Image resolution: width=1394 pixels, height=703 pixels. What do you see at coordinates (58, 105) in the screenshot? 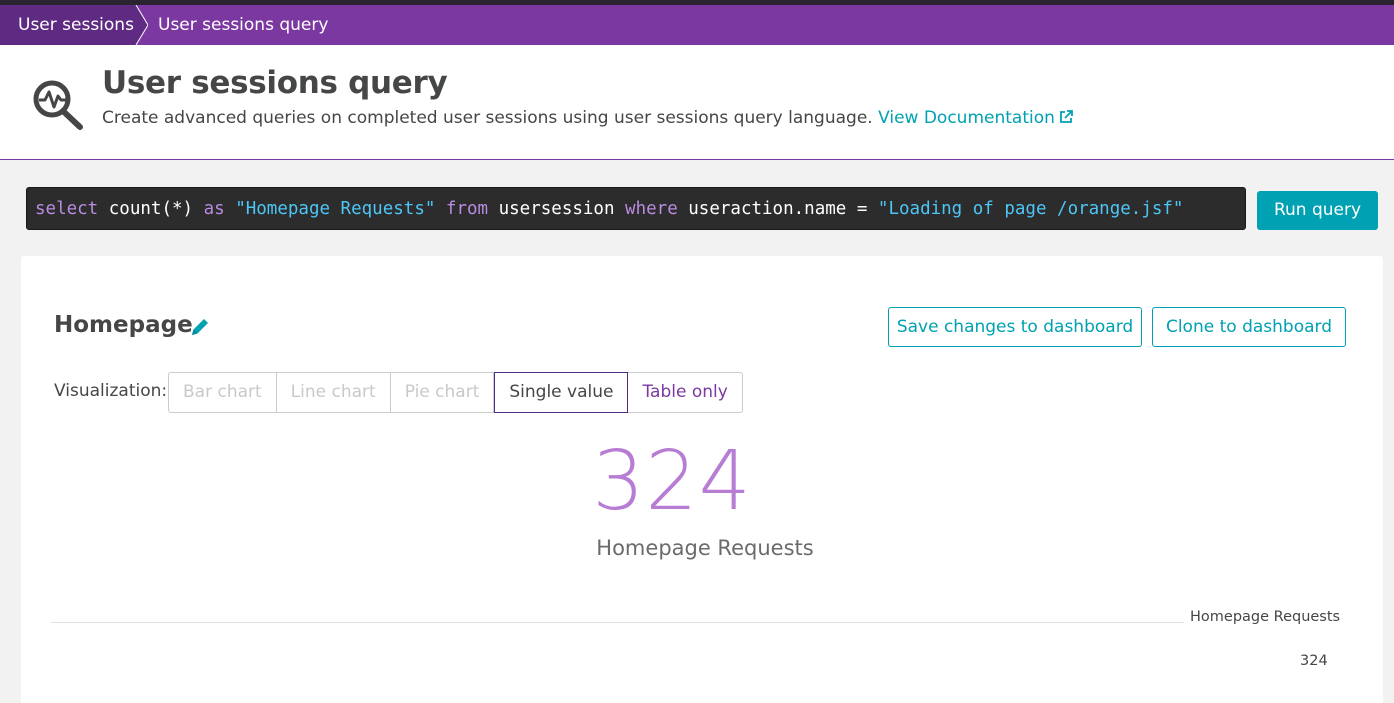
I see `query-search-icon` at bounding box center [58, 105].